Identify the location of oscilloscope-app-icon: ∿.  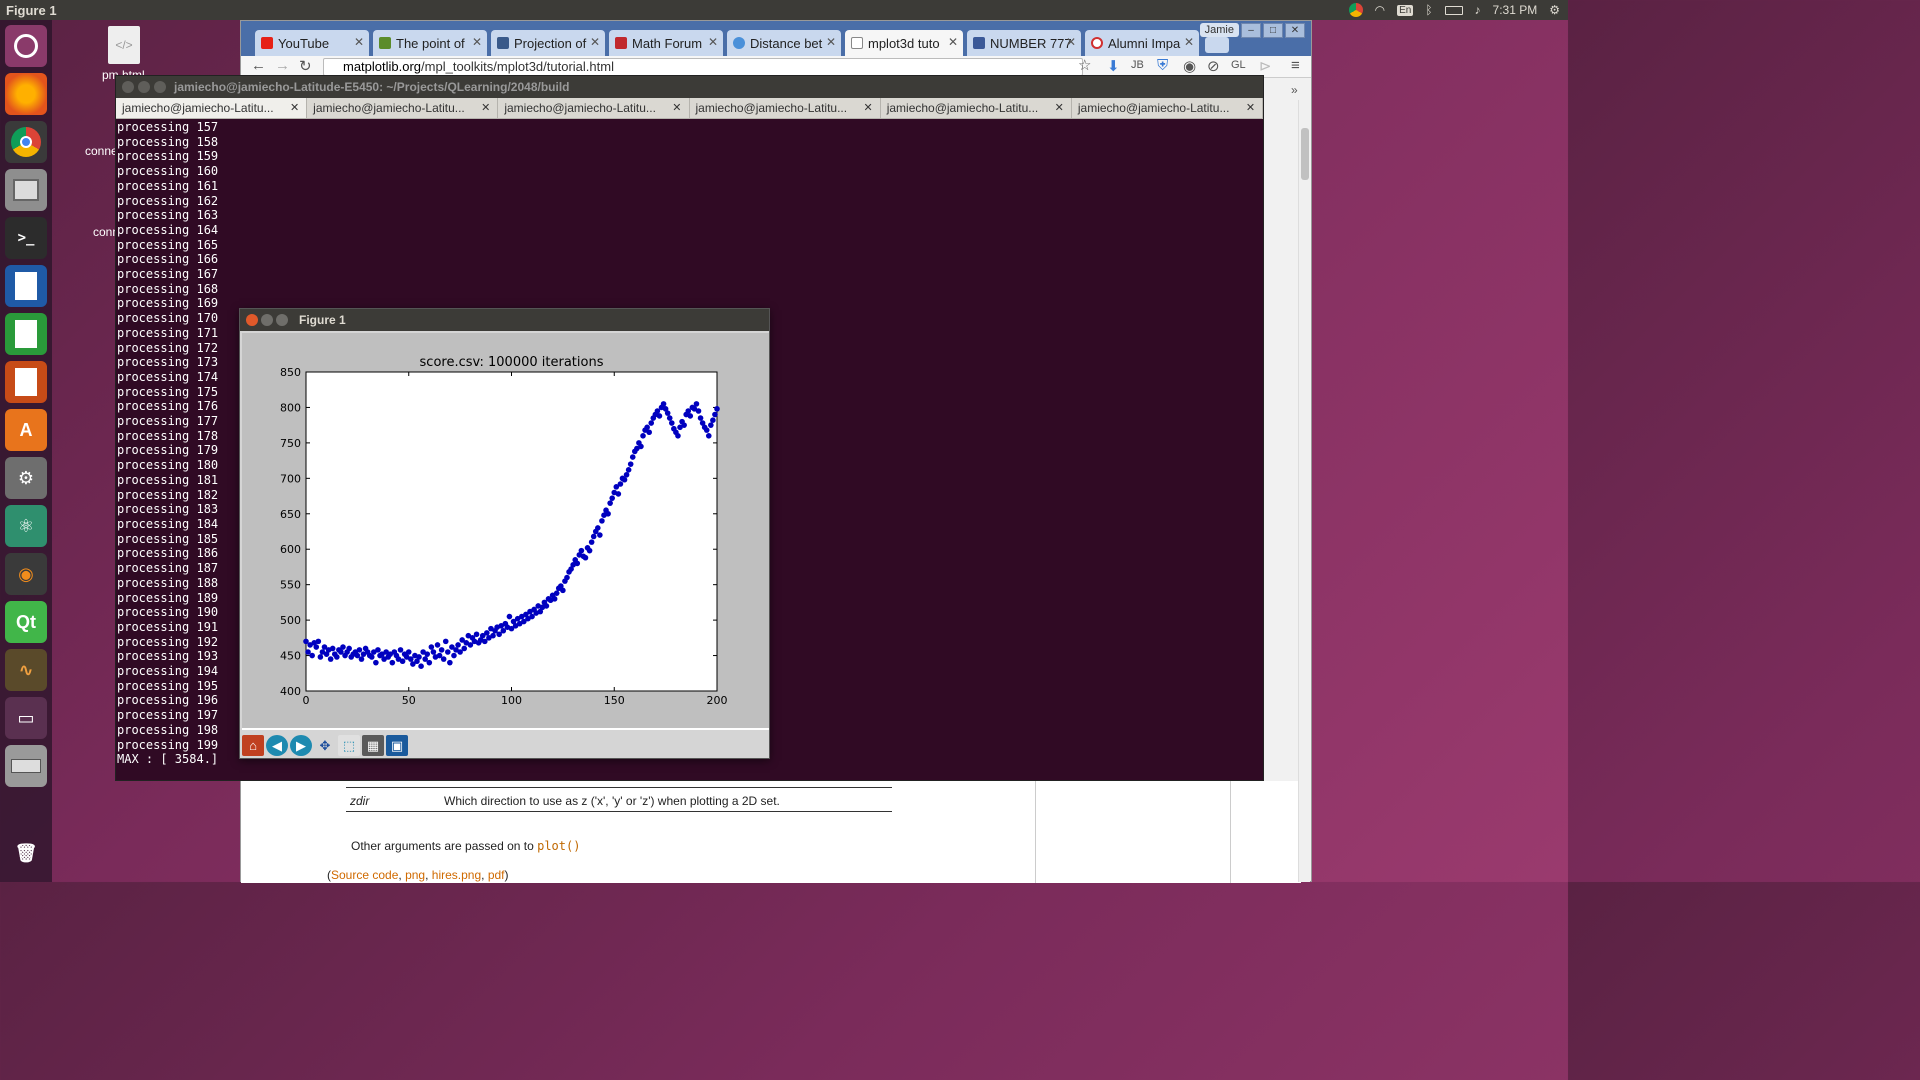
(26, 670).